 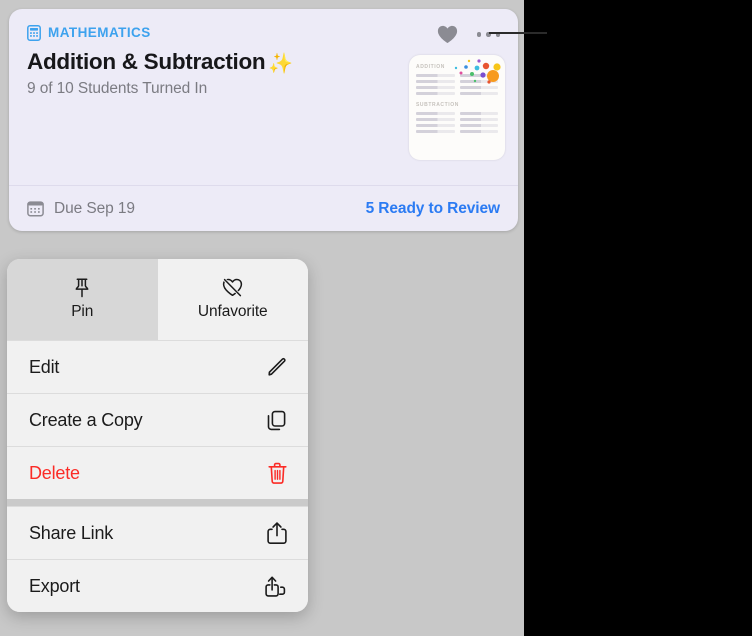 What do you see at coordinates (44, 366) in the screenshot?
I see `menu-item-edit-label: Edit` at bounding box center [44, 366].